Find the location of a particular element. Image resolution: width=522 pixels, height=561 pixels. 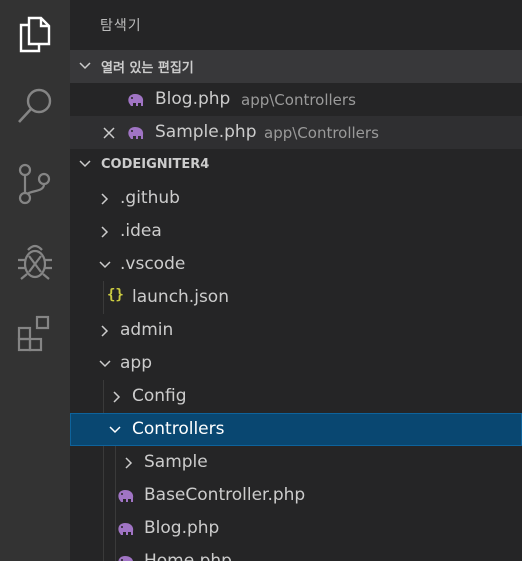

tree-item-home: Home.php is located at coordinates (296, 553).